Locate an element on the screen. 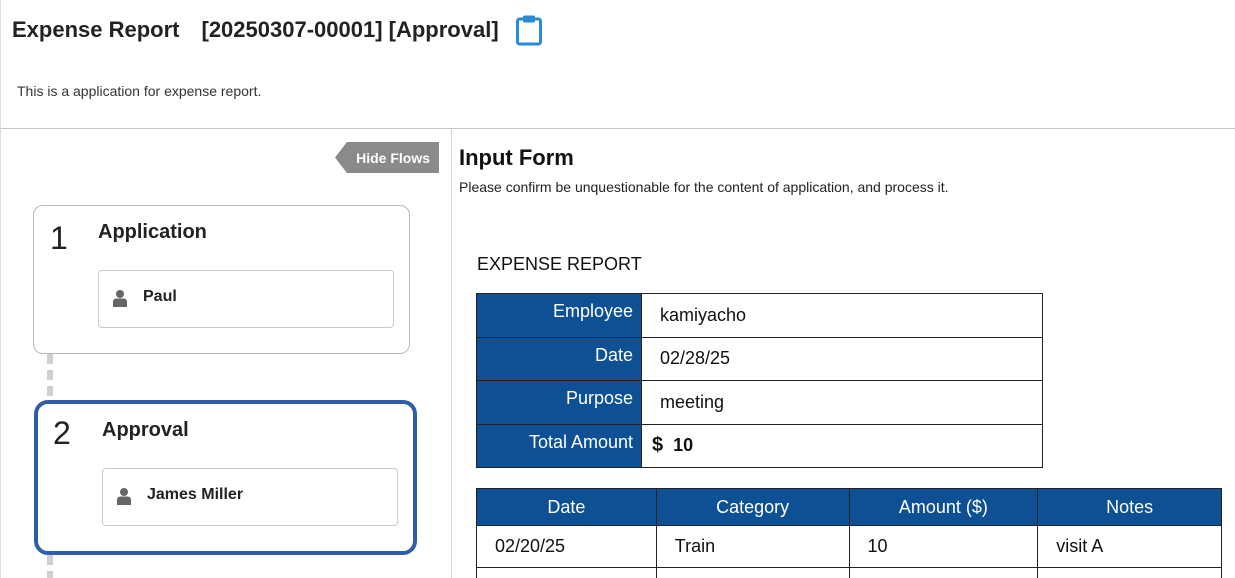  report-title: EXPENSE REPORT is located at coordinates (559, 264).